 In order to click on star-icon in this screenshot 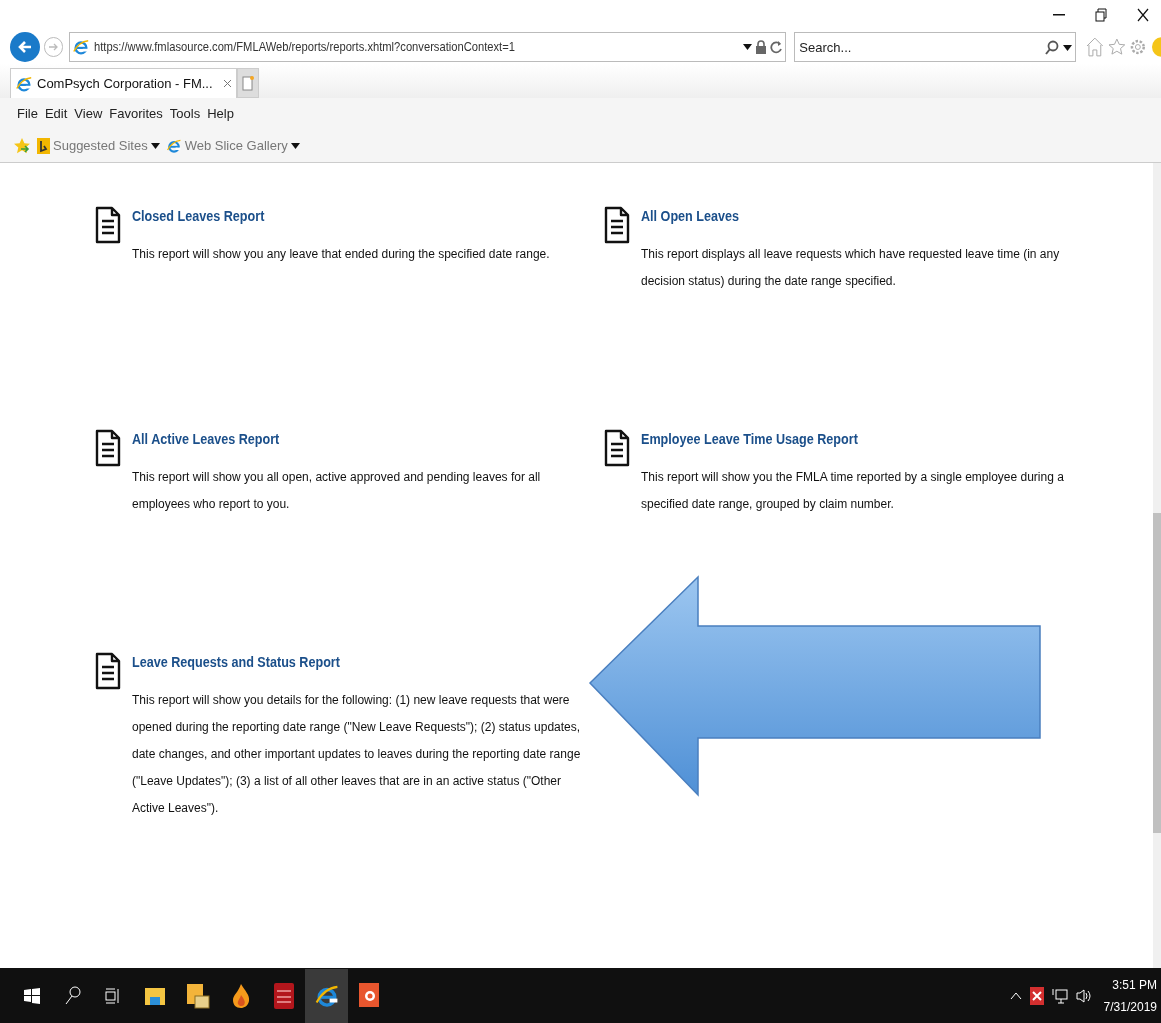, I will do `click(1116, 47)`.